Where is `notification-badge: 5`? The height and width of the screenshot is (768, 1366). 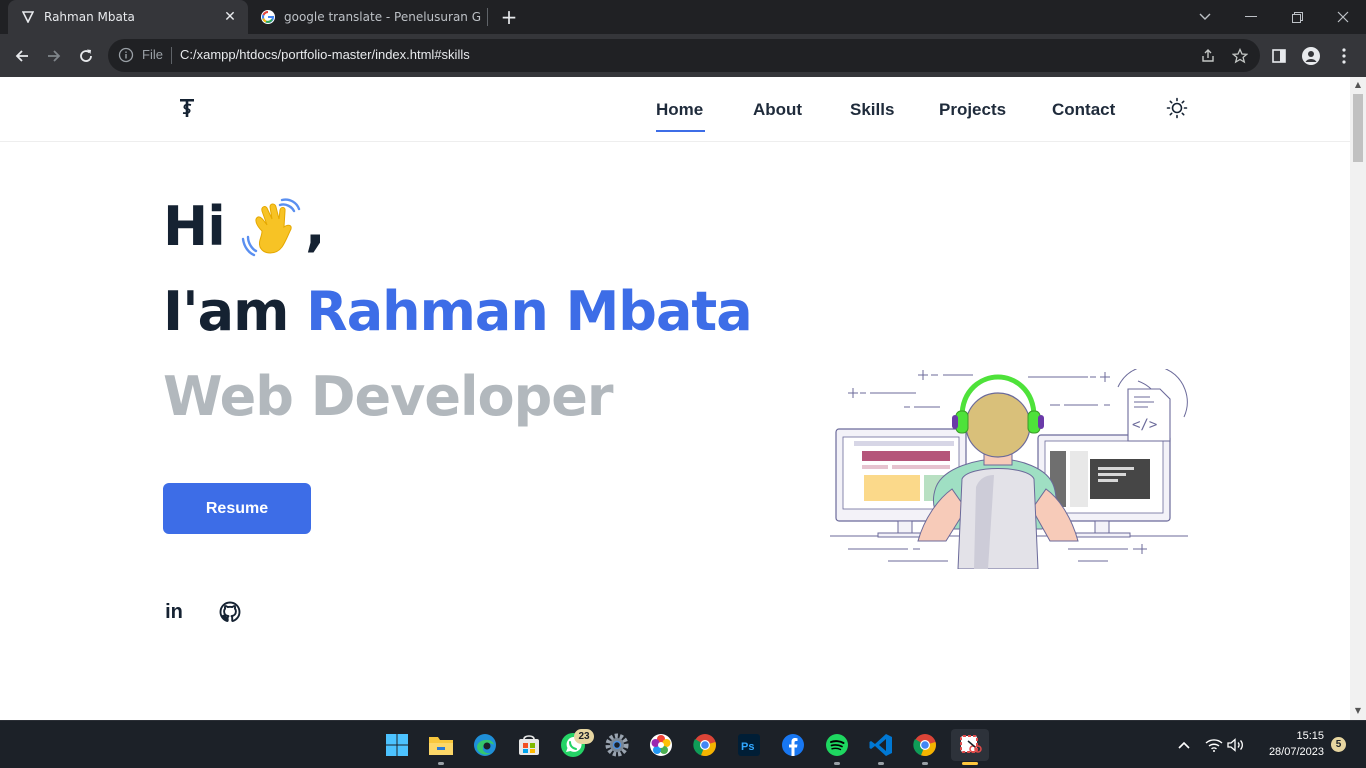
notification-badge: 5 is located at coordinates (1338, 744).